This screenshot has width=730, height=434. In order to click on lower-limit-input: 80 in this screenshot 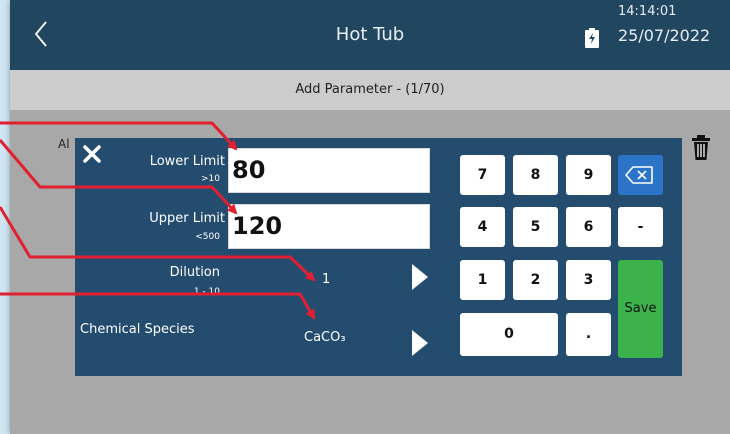, I will do `click(329, 170)`.